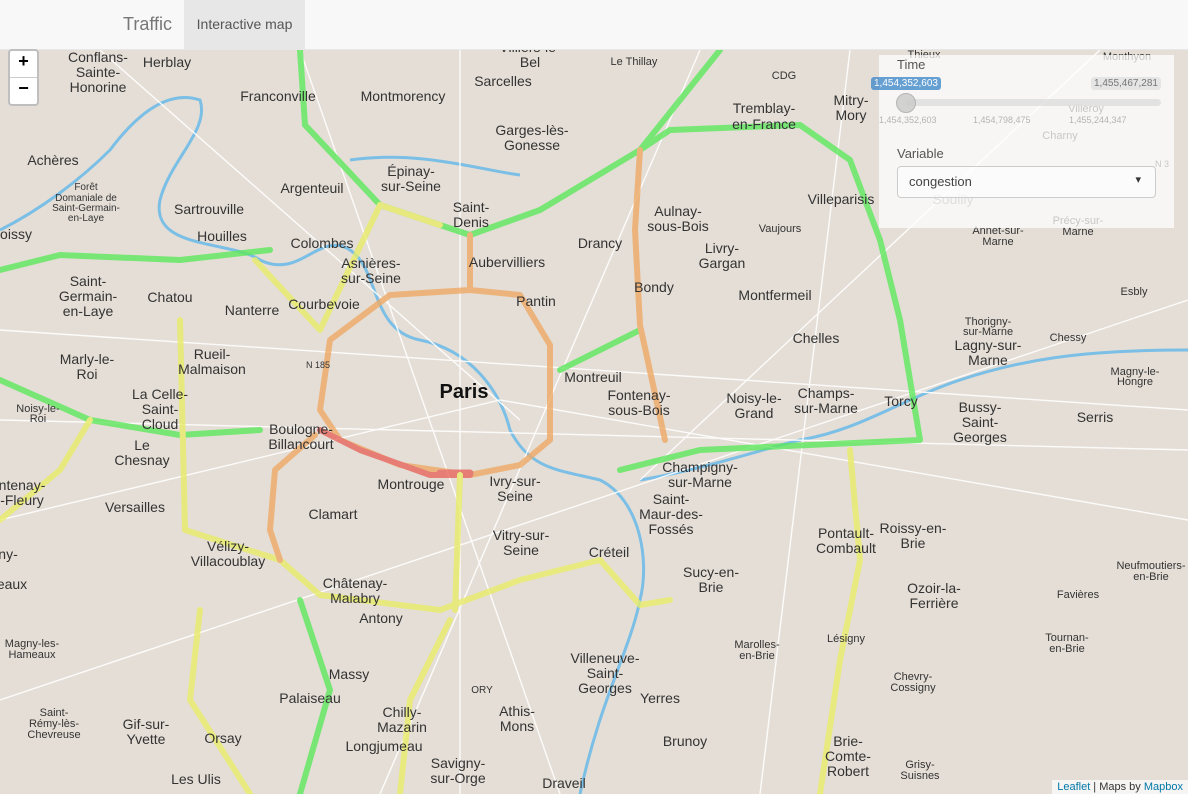  What do you see at coordinates (22, 500) in the screenshot?
I see `place-label: -Fleury` at bounding box center [22, 500].